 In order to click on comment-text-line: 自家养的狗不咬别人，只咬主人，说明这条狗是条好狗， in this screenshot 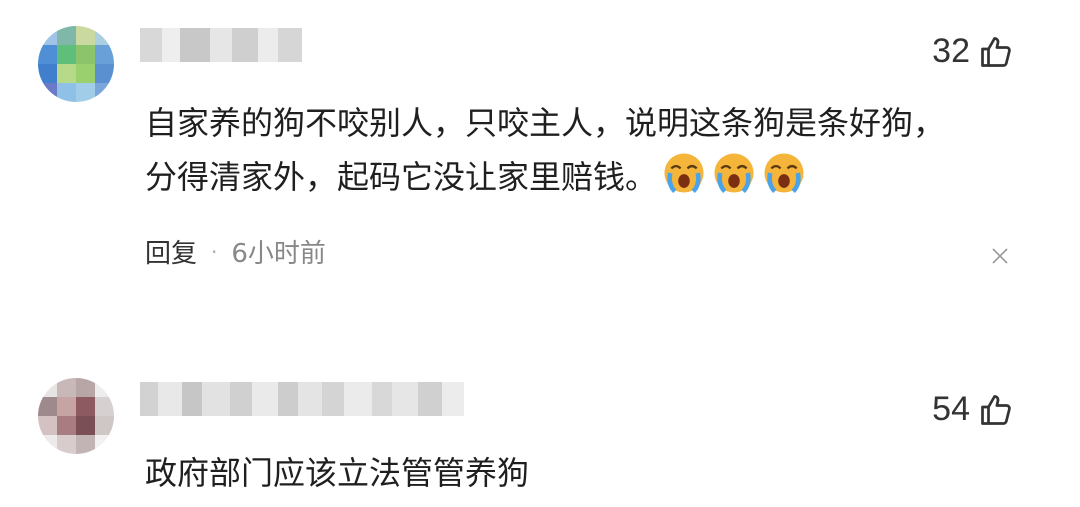, I will do `click(545, 123)`.